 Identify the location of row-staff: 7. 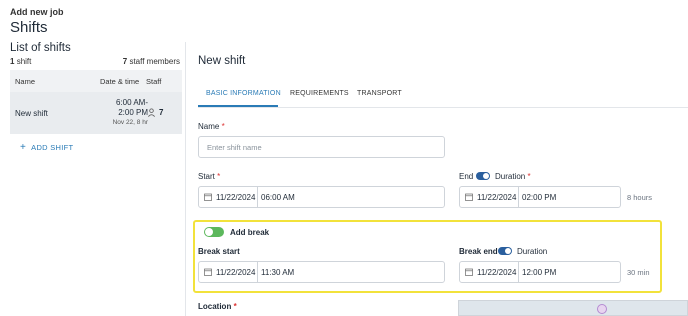
(155, 112).